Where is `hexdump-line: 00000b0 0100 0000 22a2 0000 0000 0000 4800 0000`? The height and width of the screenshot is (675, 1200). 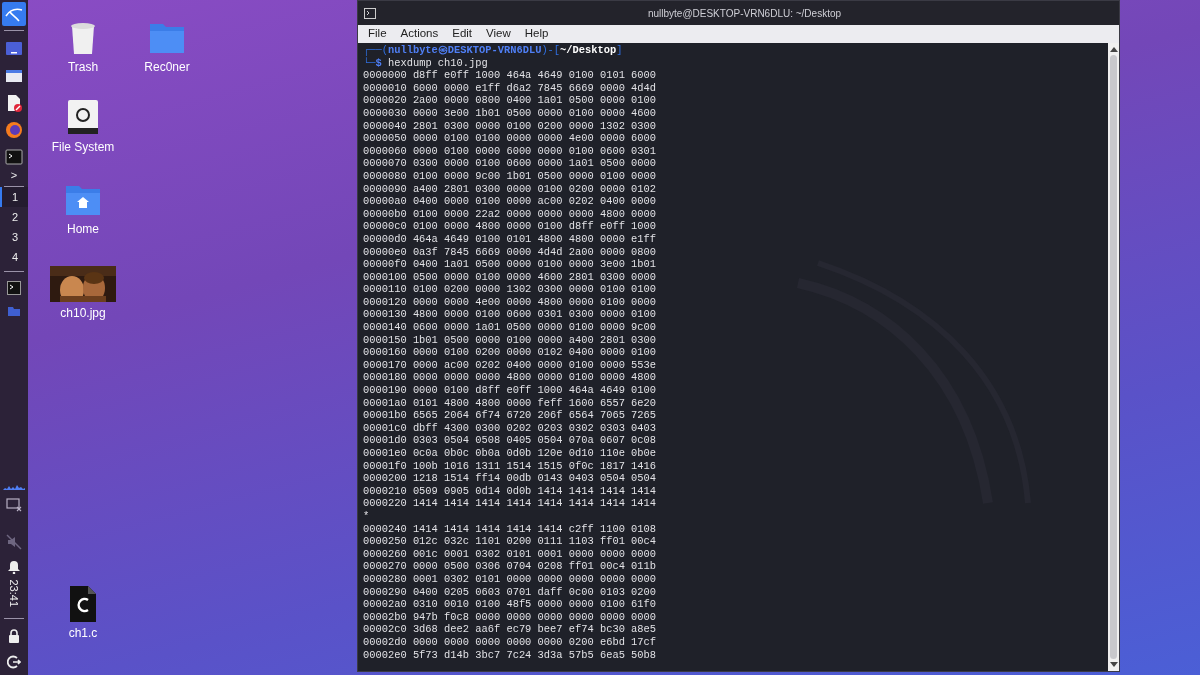 hexdump-line: 00000b0 0100 0000 22a2 0000 0000 0000 4800 0000 is located at coordinates (510, 214).